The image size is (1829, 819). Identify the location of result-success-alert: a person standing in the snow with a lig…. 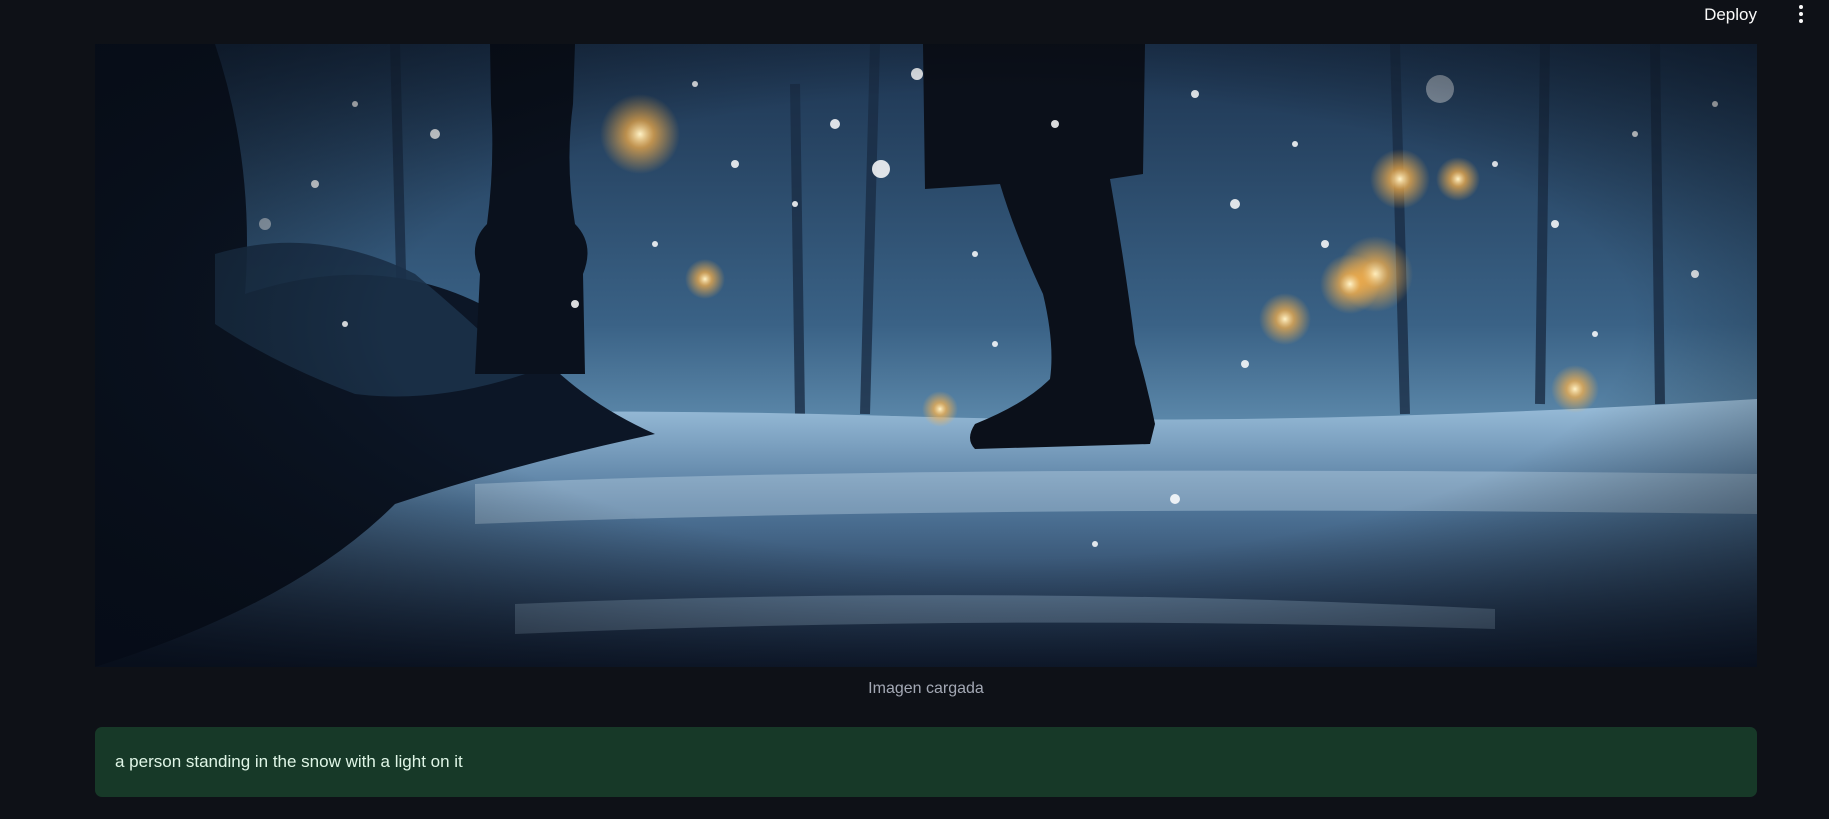
(926, 762).